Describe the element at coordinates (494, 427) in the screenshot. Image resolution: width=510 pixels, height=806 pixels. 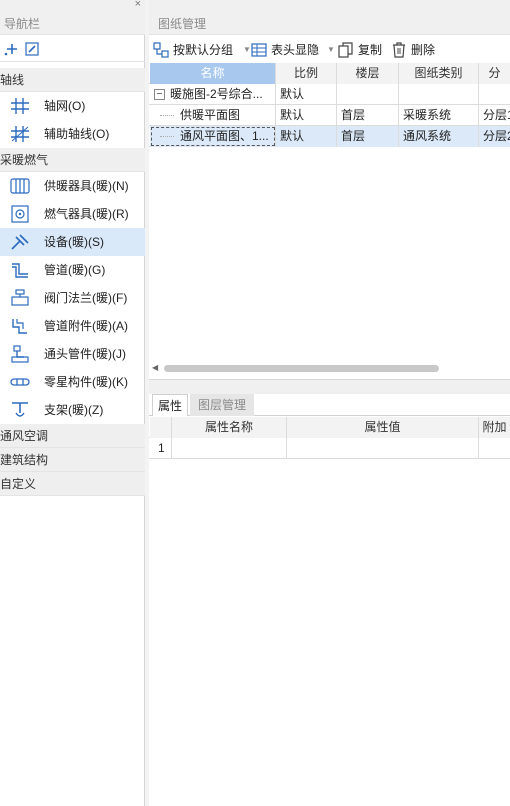
I see `column-header-extra: 附加` at that location.